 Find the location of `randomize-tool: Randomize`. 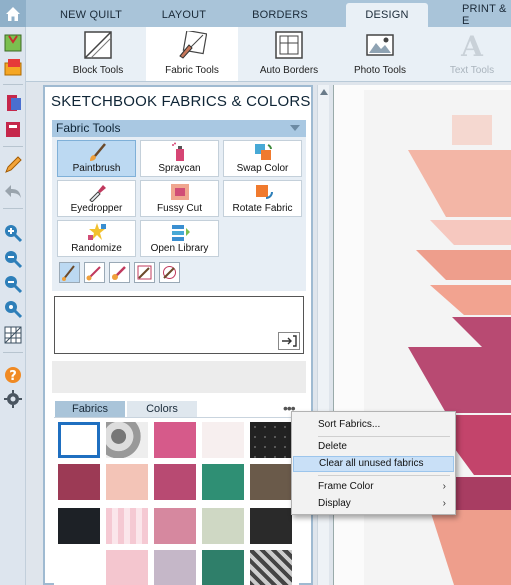

randomize-tool: Randomize is located at coordinates (96, 238).